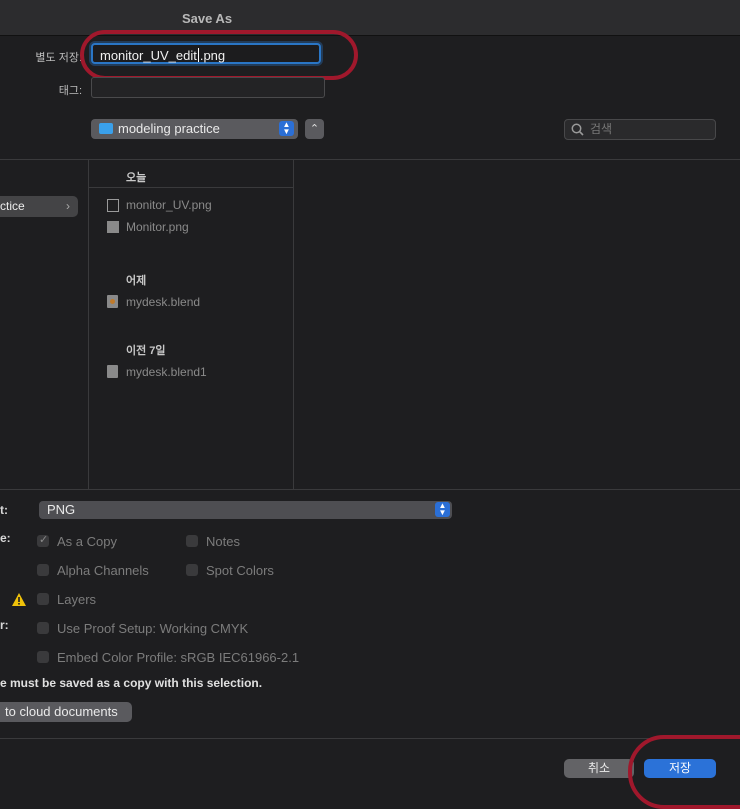  What do you see at coordinates (178, 657) in the screenshot?
I see `embed-color-profile-label: Embed Color Profile: sRGB IEC61966-2.1` at bounding box center [178, 657].